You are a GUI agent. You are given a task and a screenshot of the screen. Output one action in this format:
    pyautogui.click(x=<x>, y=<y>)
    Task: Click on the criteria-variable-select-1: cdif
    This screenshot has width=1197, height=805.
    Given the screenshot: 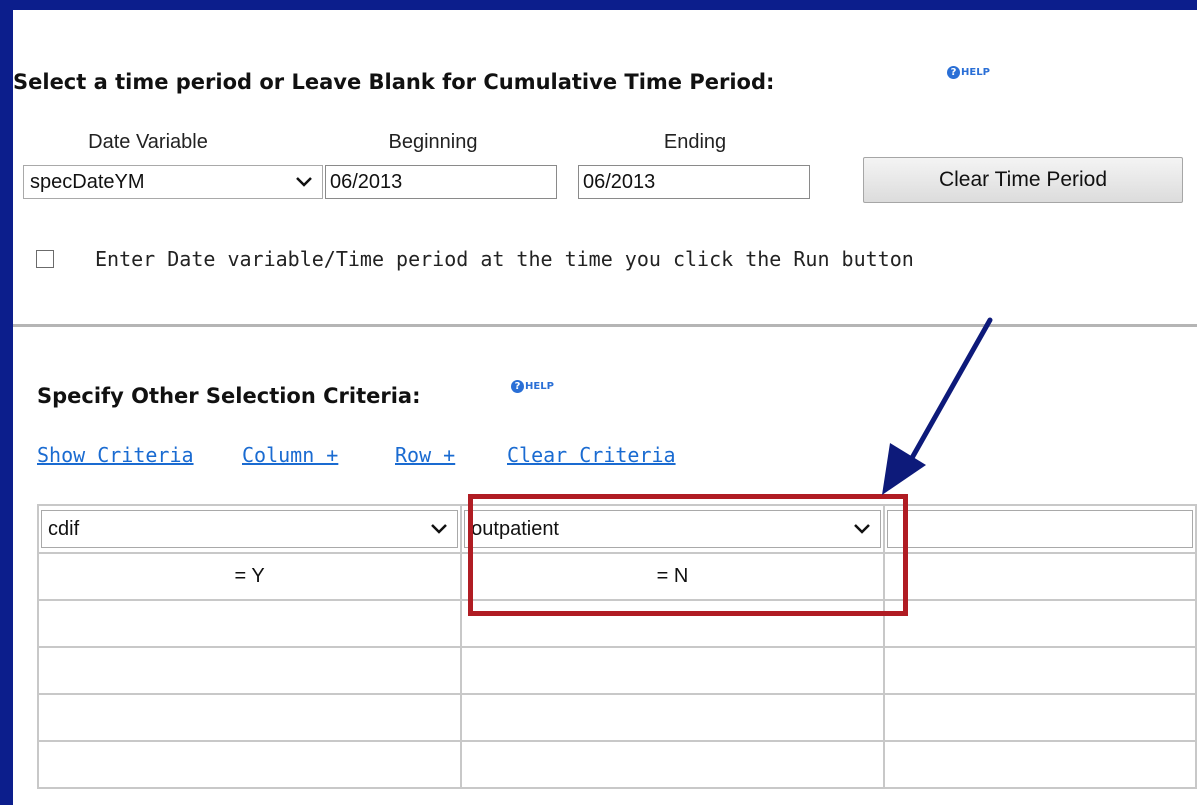 What is the action you would take?
    pyautogui.click(x=250, y=529)
    